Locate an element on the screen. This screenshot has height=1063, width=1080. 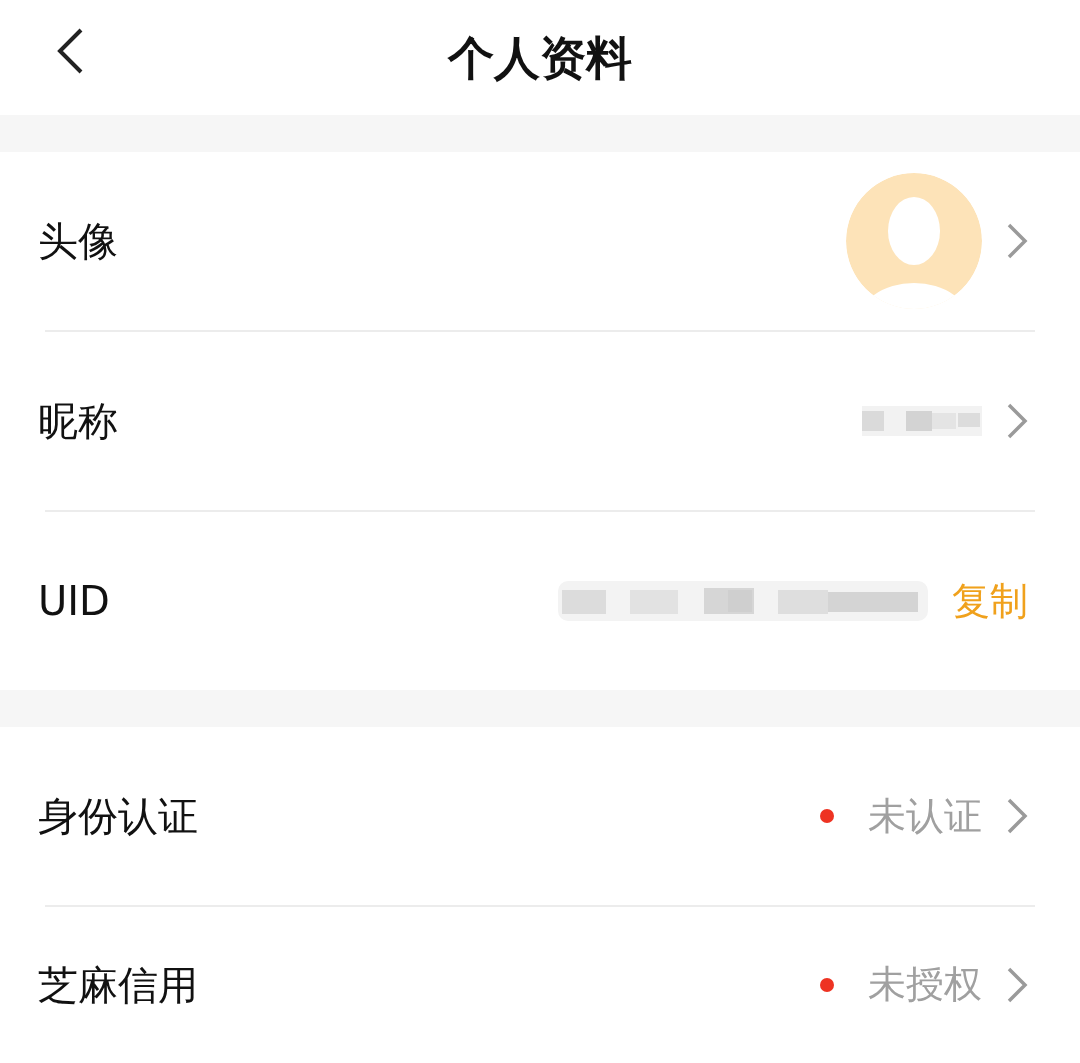
row-label: 身份认证 is located at coordinates (118, 816).